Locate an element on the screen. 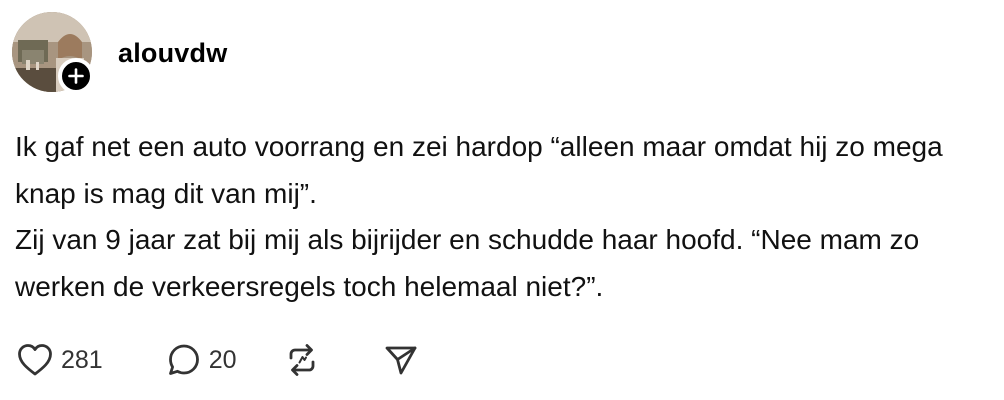 The height and width of the screenshot is (400, 1004). action-bar: 281 20 is located at coordinates (217, 360).